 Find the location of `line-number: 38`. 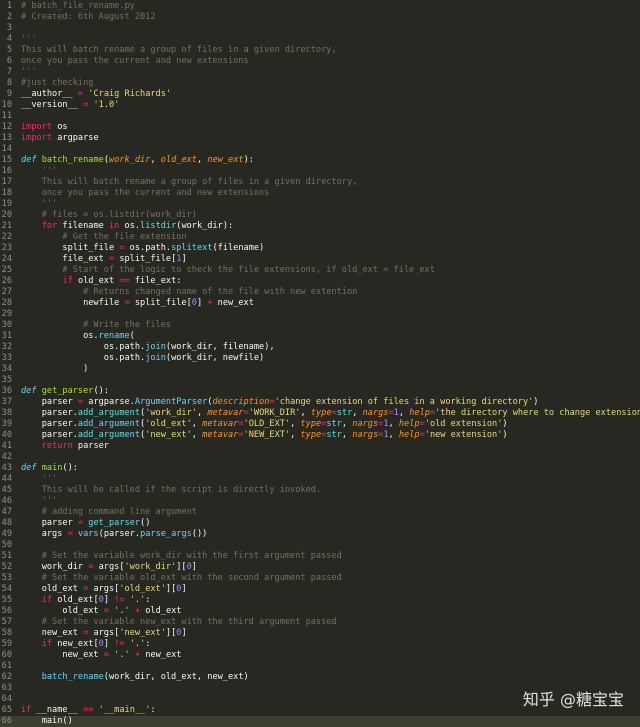

line-number: 38 is located at coordinates (6, 413).